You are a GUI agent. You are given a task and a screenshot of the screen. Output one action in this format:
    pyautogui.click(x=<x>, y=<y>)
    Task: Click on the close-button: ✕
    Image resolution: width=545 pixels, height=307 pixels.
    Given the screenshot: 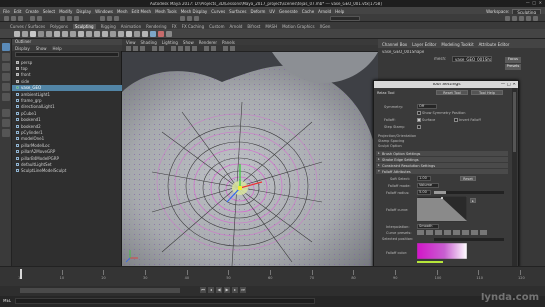 What is the action you would take?
    pyautogui.click(x=540, y=3)
    